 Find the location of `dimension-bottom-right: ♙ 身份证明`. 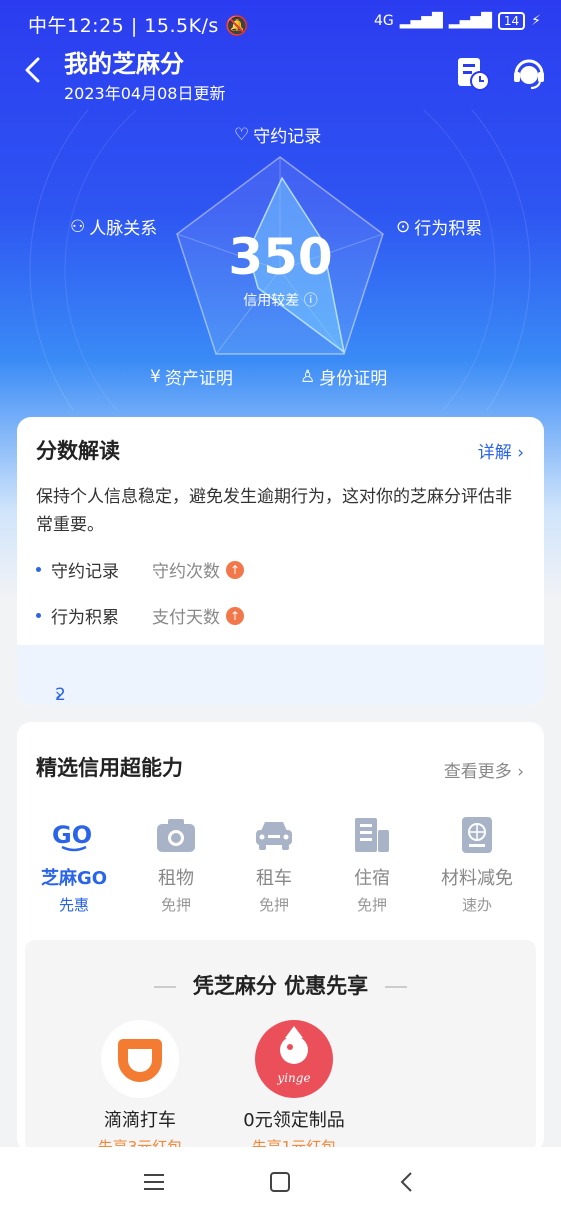

dimension-bottom-right: ♙ 身份证明 is located at coordinates (343, 377).